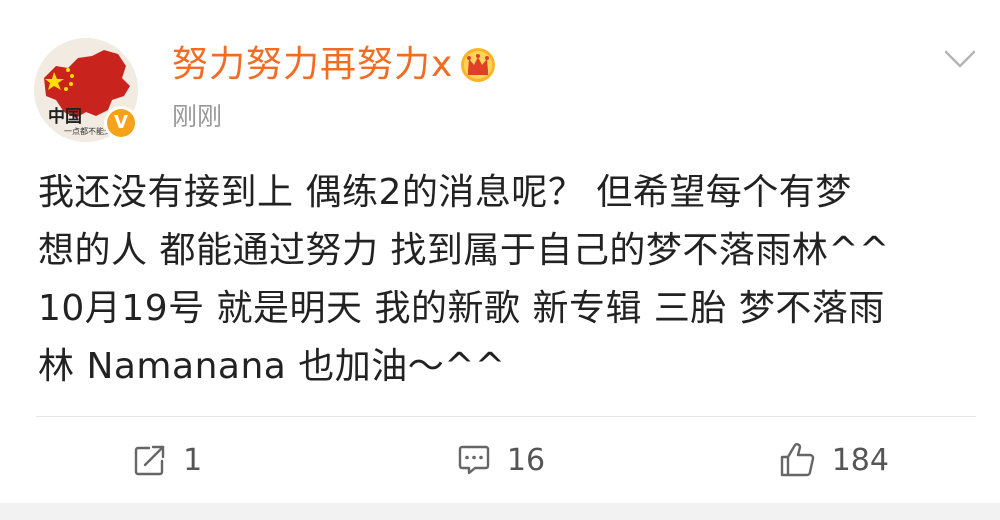  What do you see at coordinates (149, 460) in the screenshot?
I see `share-icon` at bounding box center [149, 460].